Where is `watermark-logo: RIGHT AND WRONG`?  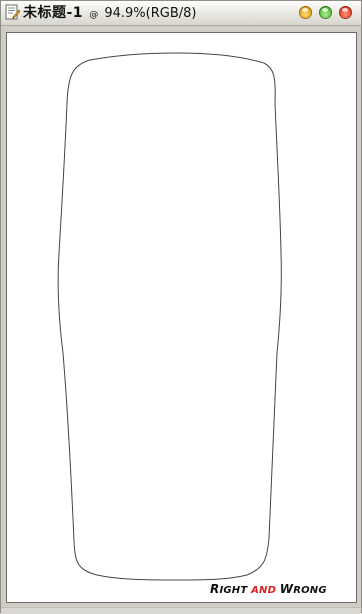
watermark-logo: RIGHT AND WRONG is located at coordinates (268, 589).